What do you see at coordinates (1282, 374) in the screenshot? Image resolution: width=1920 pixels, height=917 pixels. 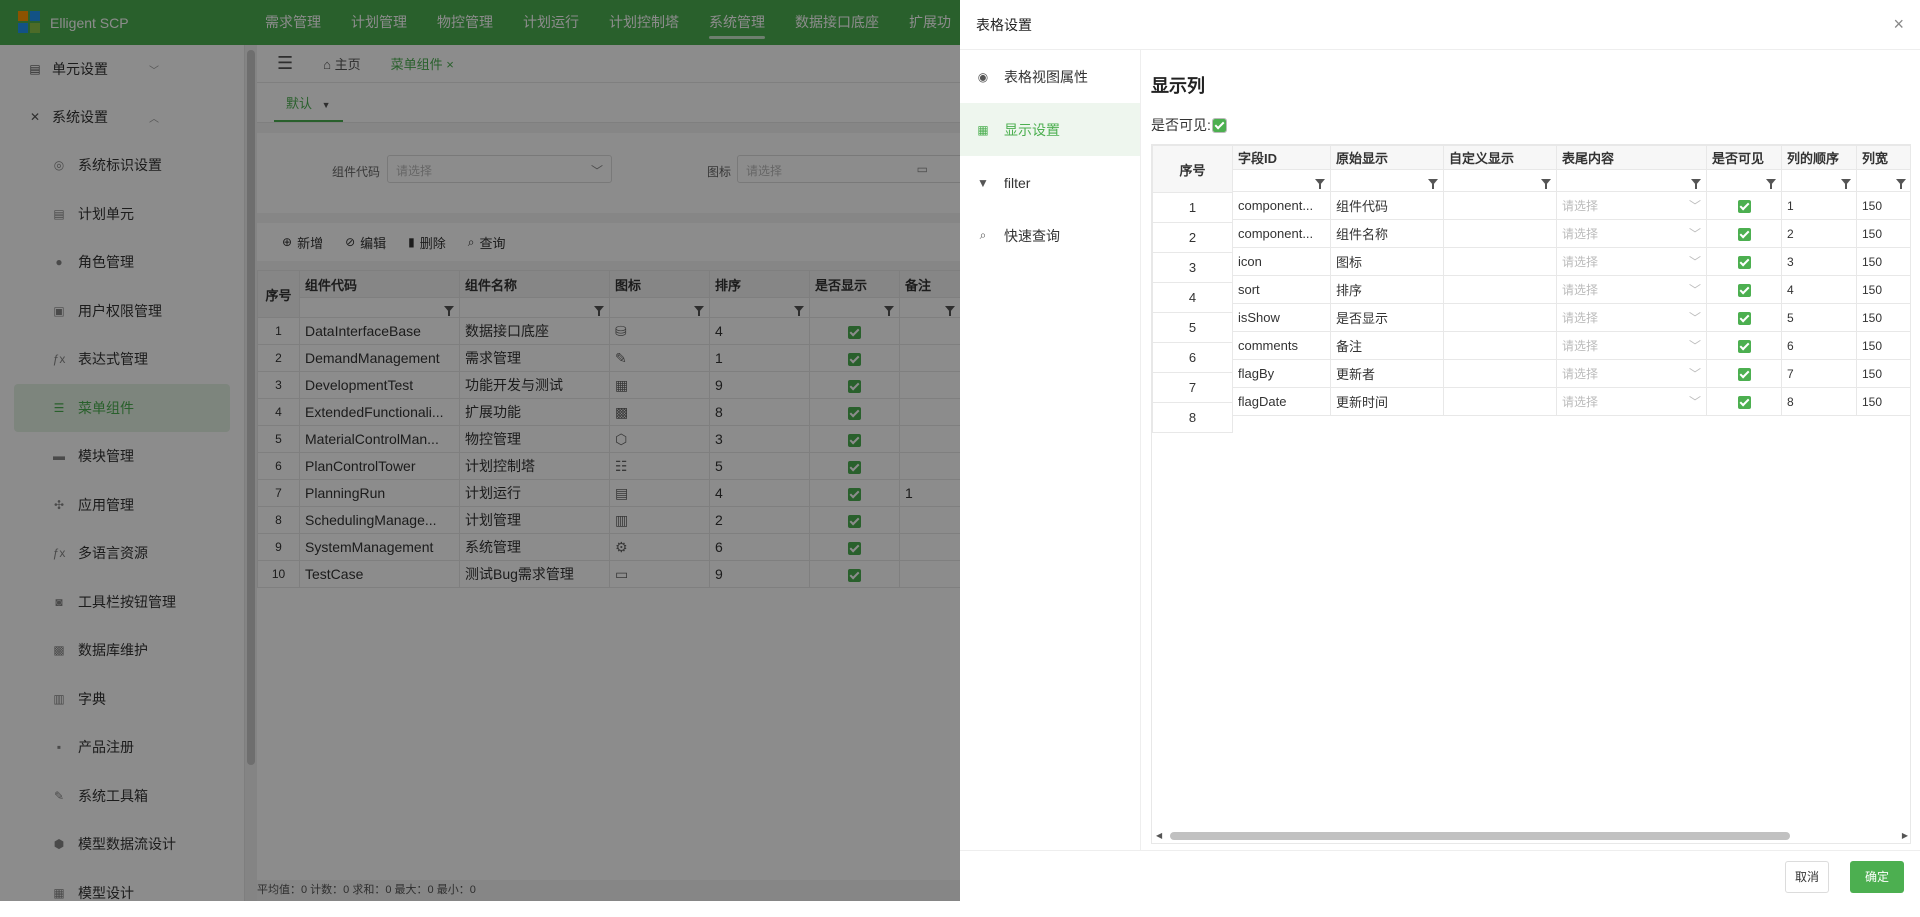 I see `field-id-cell: flagBy` at bounding box center [1282, 374].